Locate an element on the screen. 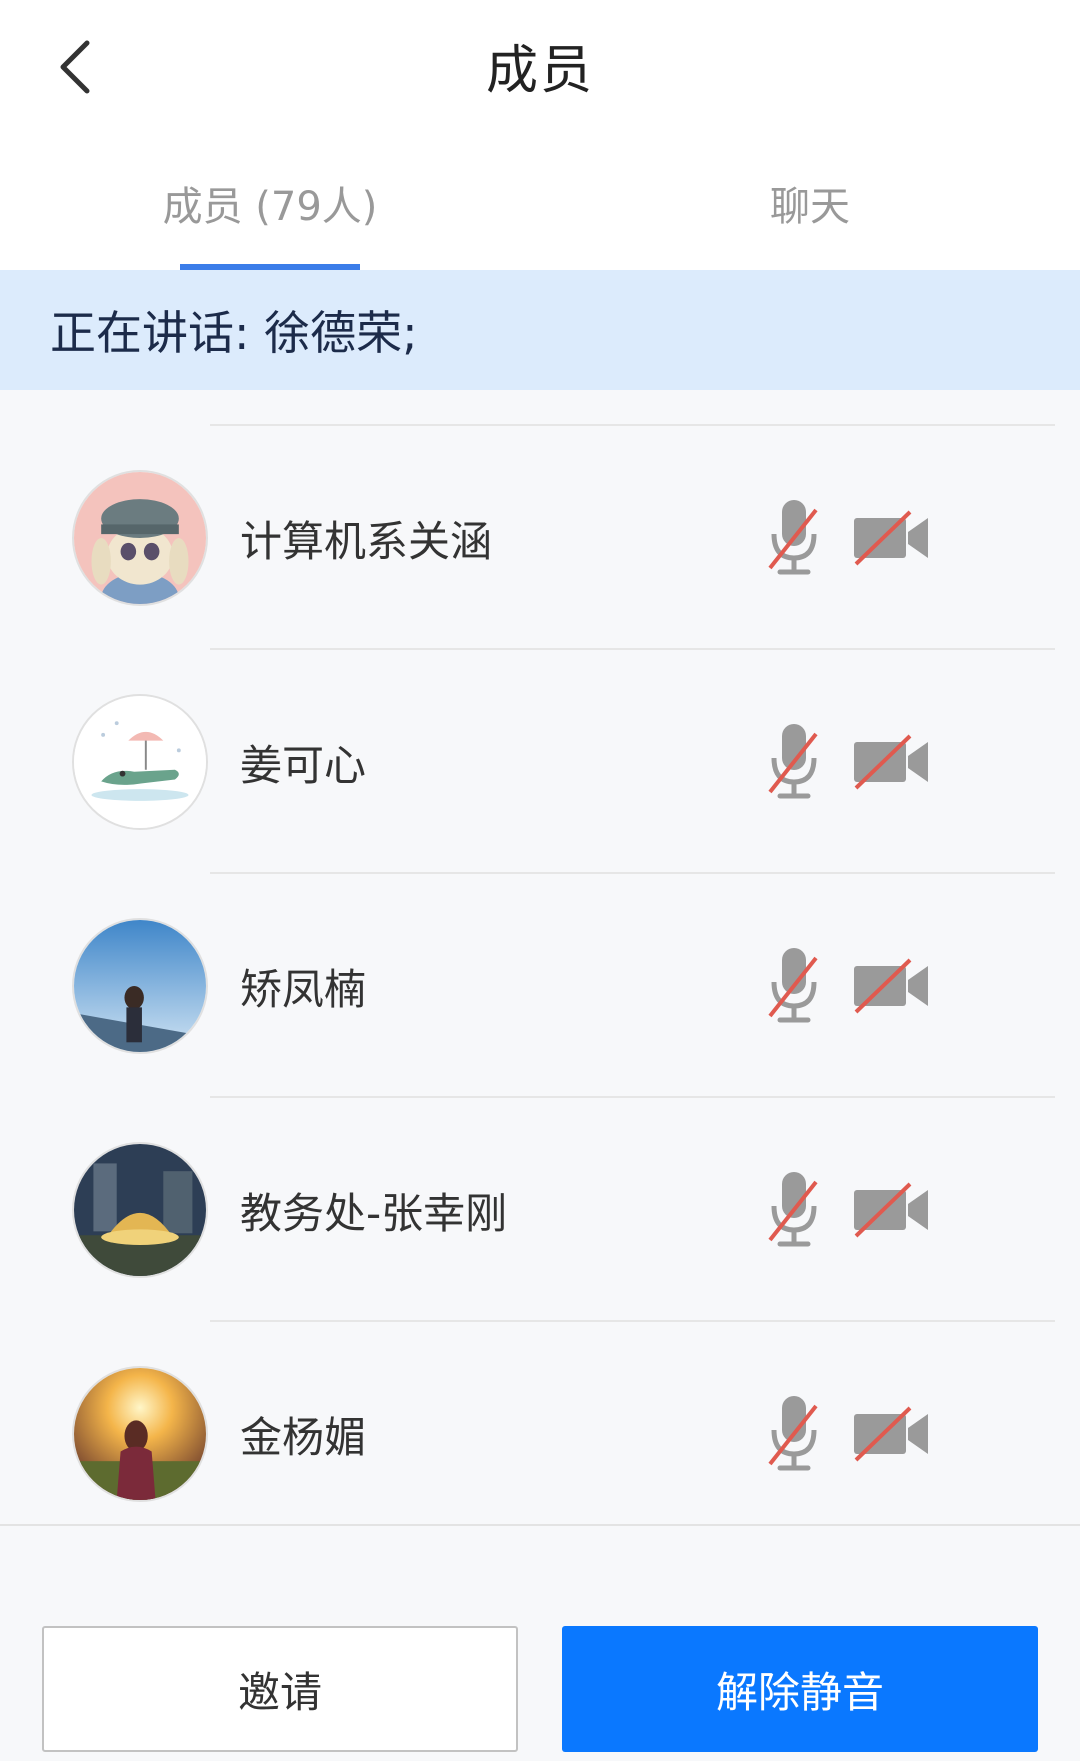  bunny-avatar-image is located at coordinates (140, 538).